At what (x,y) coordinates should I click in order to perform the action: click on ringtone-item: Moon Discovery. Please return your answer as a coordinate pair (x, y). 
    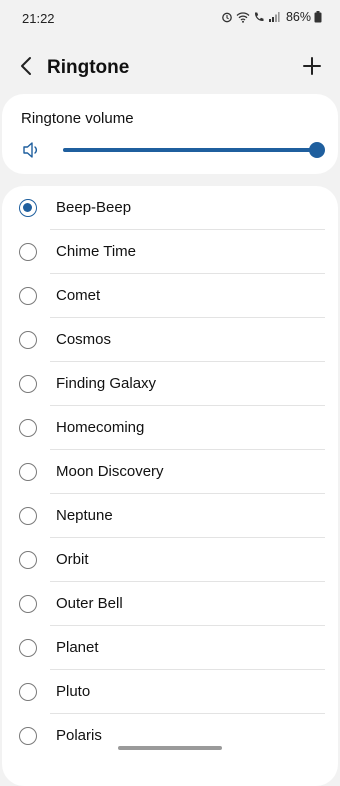
    Looking at the image, I should click on (170, 472).